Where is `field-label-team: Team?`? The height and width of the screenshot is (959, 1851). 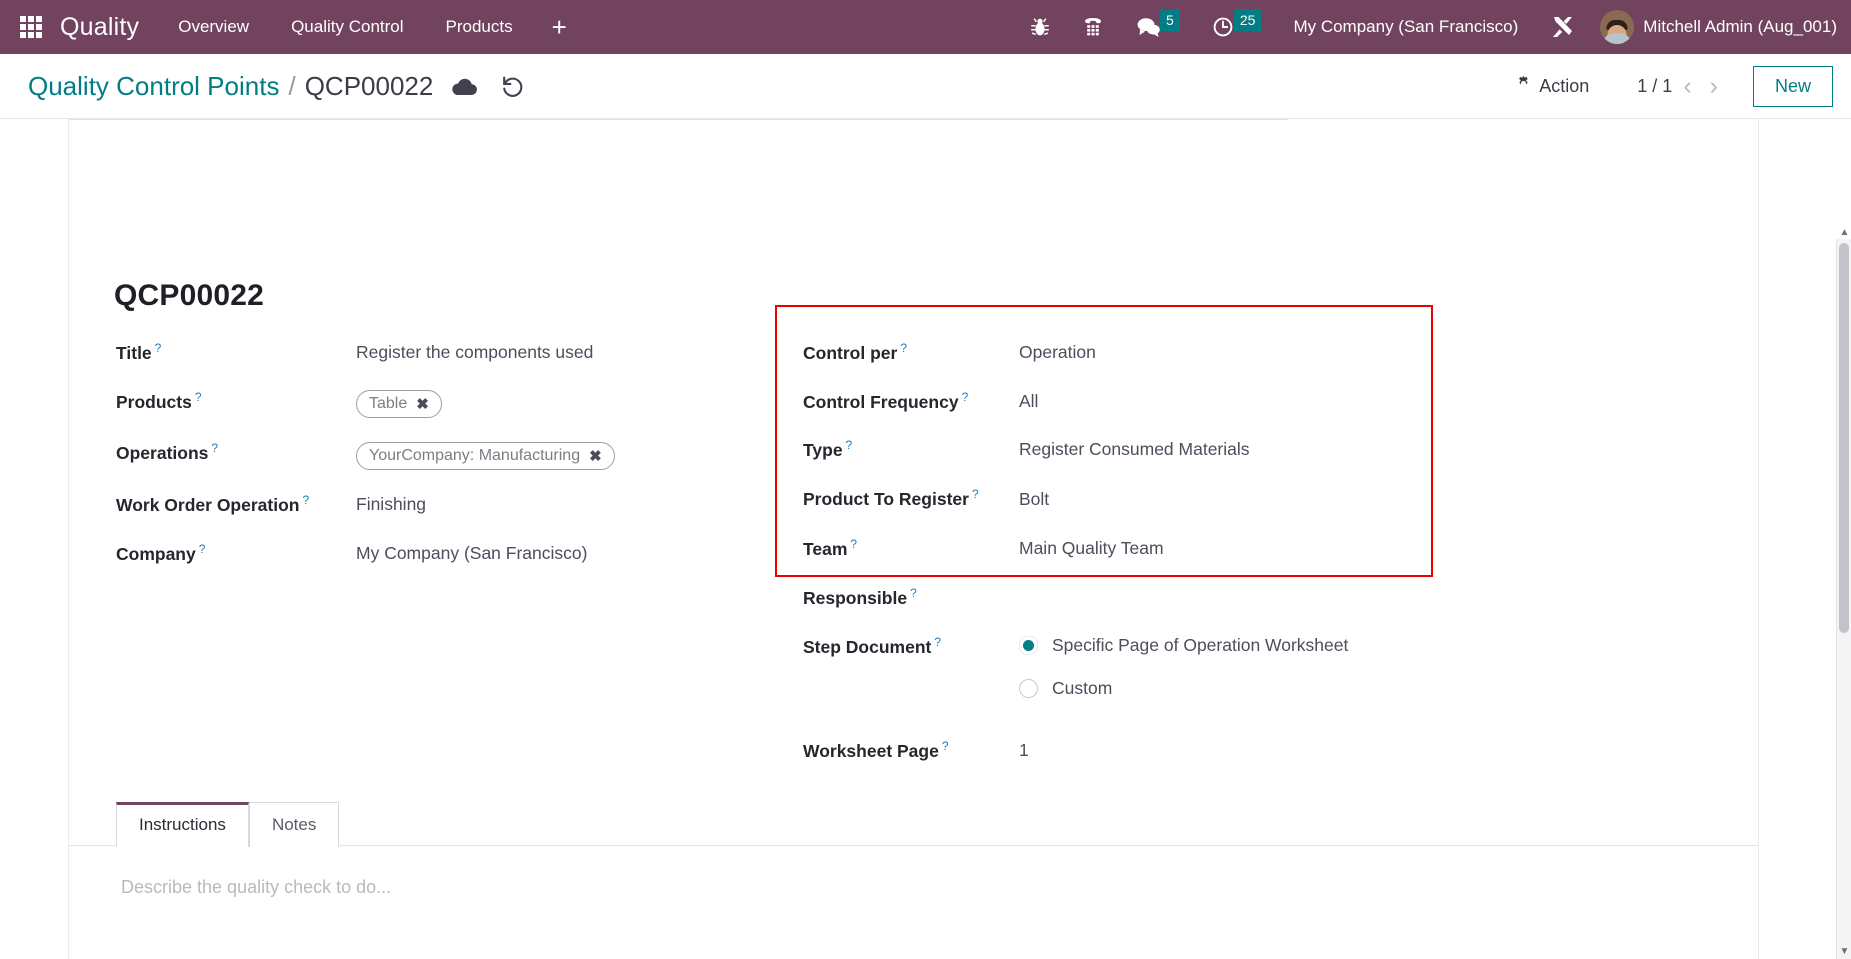 field-label-team: Team? is located at coordinates (830, 548).